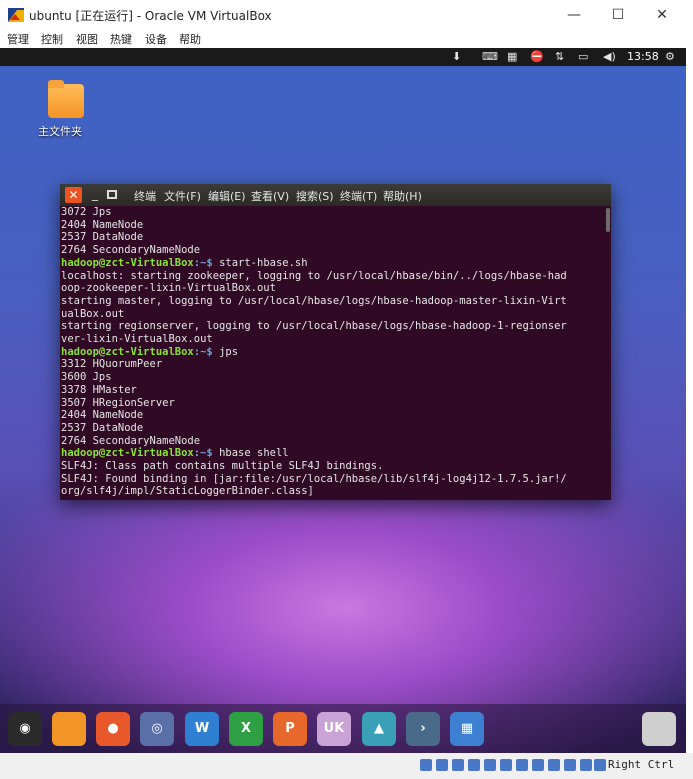  I want to click on firefox-icon: ●, so click(113, 729).